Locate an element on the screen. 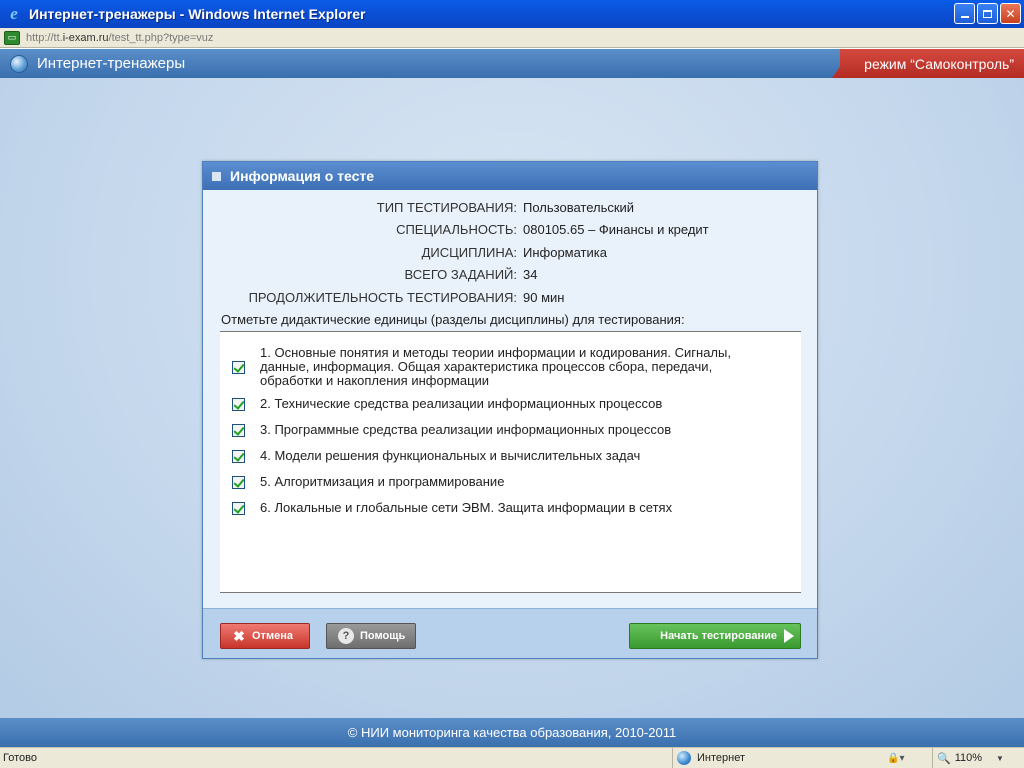 This screenshot has height=768, width=1024. zoom-level: 110% is located at coordinates (968, 758).